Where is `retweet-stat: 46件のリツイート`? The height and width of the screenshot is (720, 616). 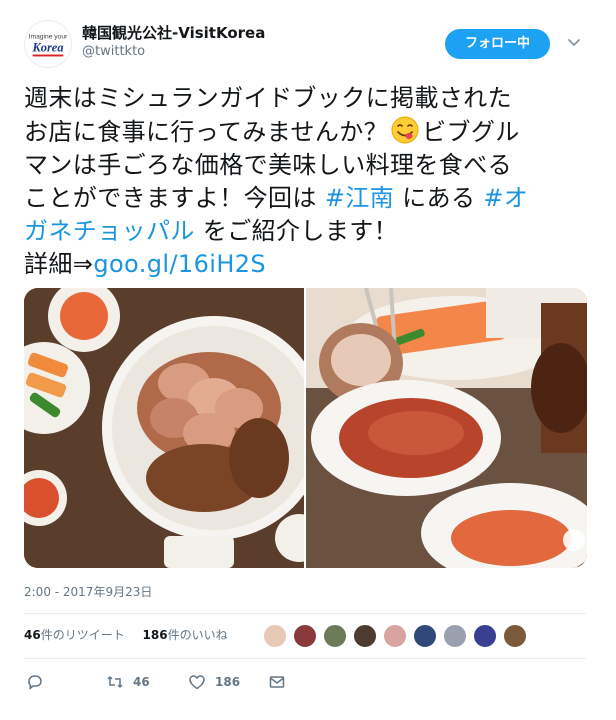 retweet-stat: 46件のリツイート is located at coordinates (74, 635).